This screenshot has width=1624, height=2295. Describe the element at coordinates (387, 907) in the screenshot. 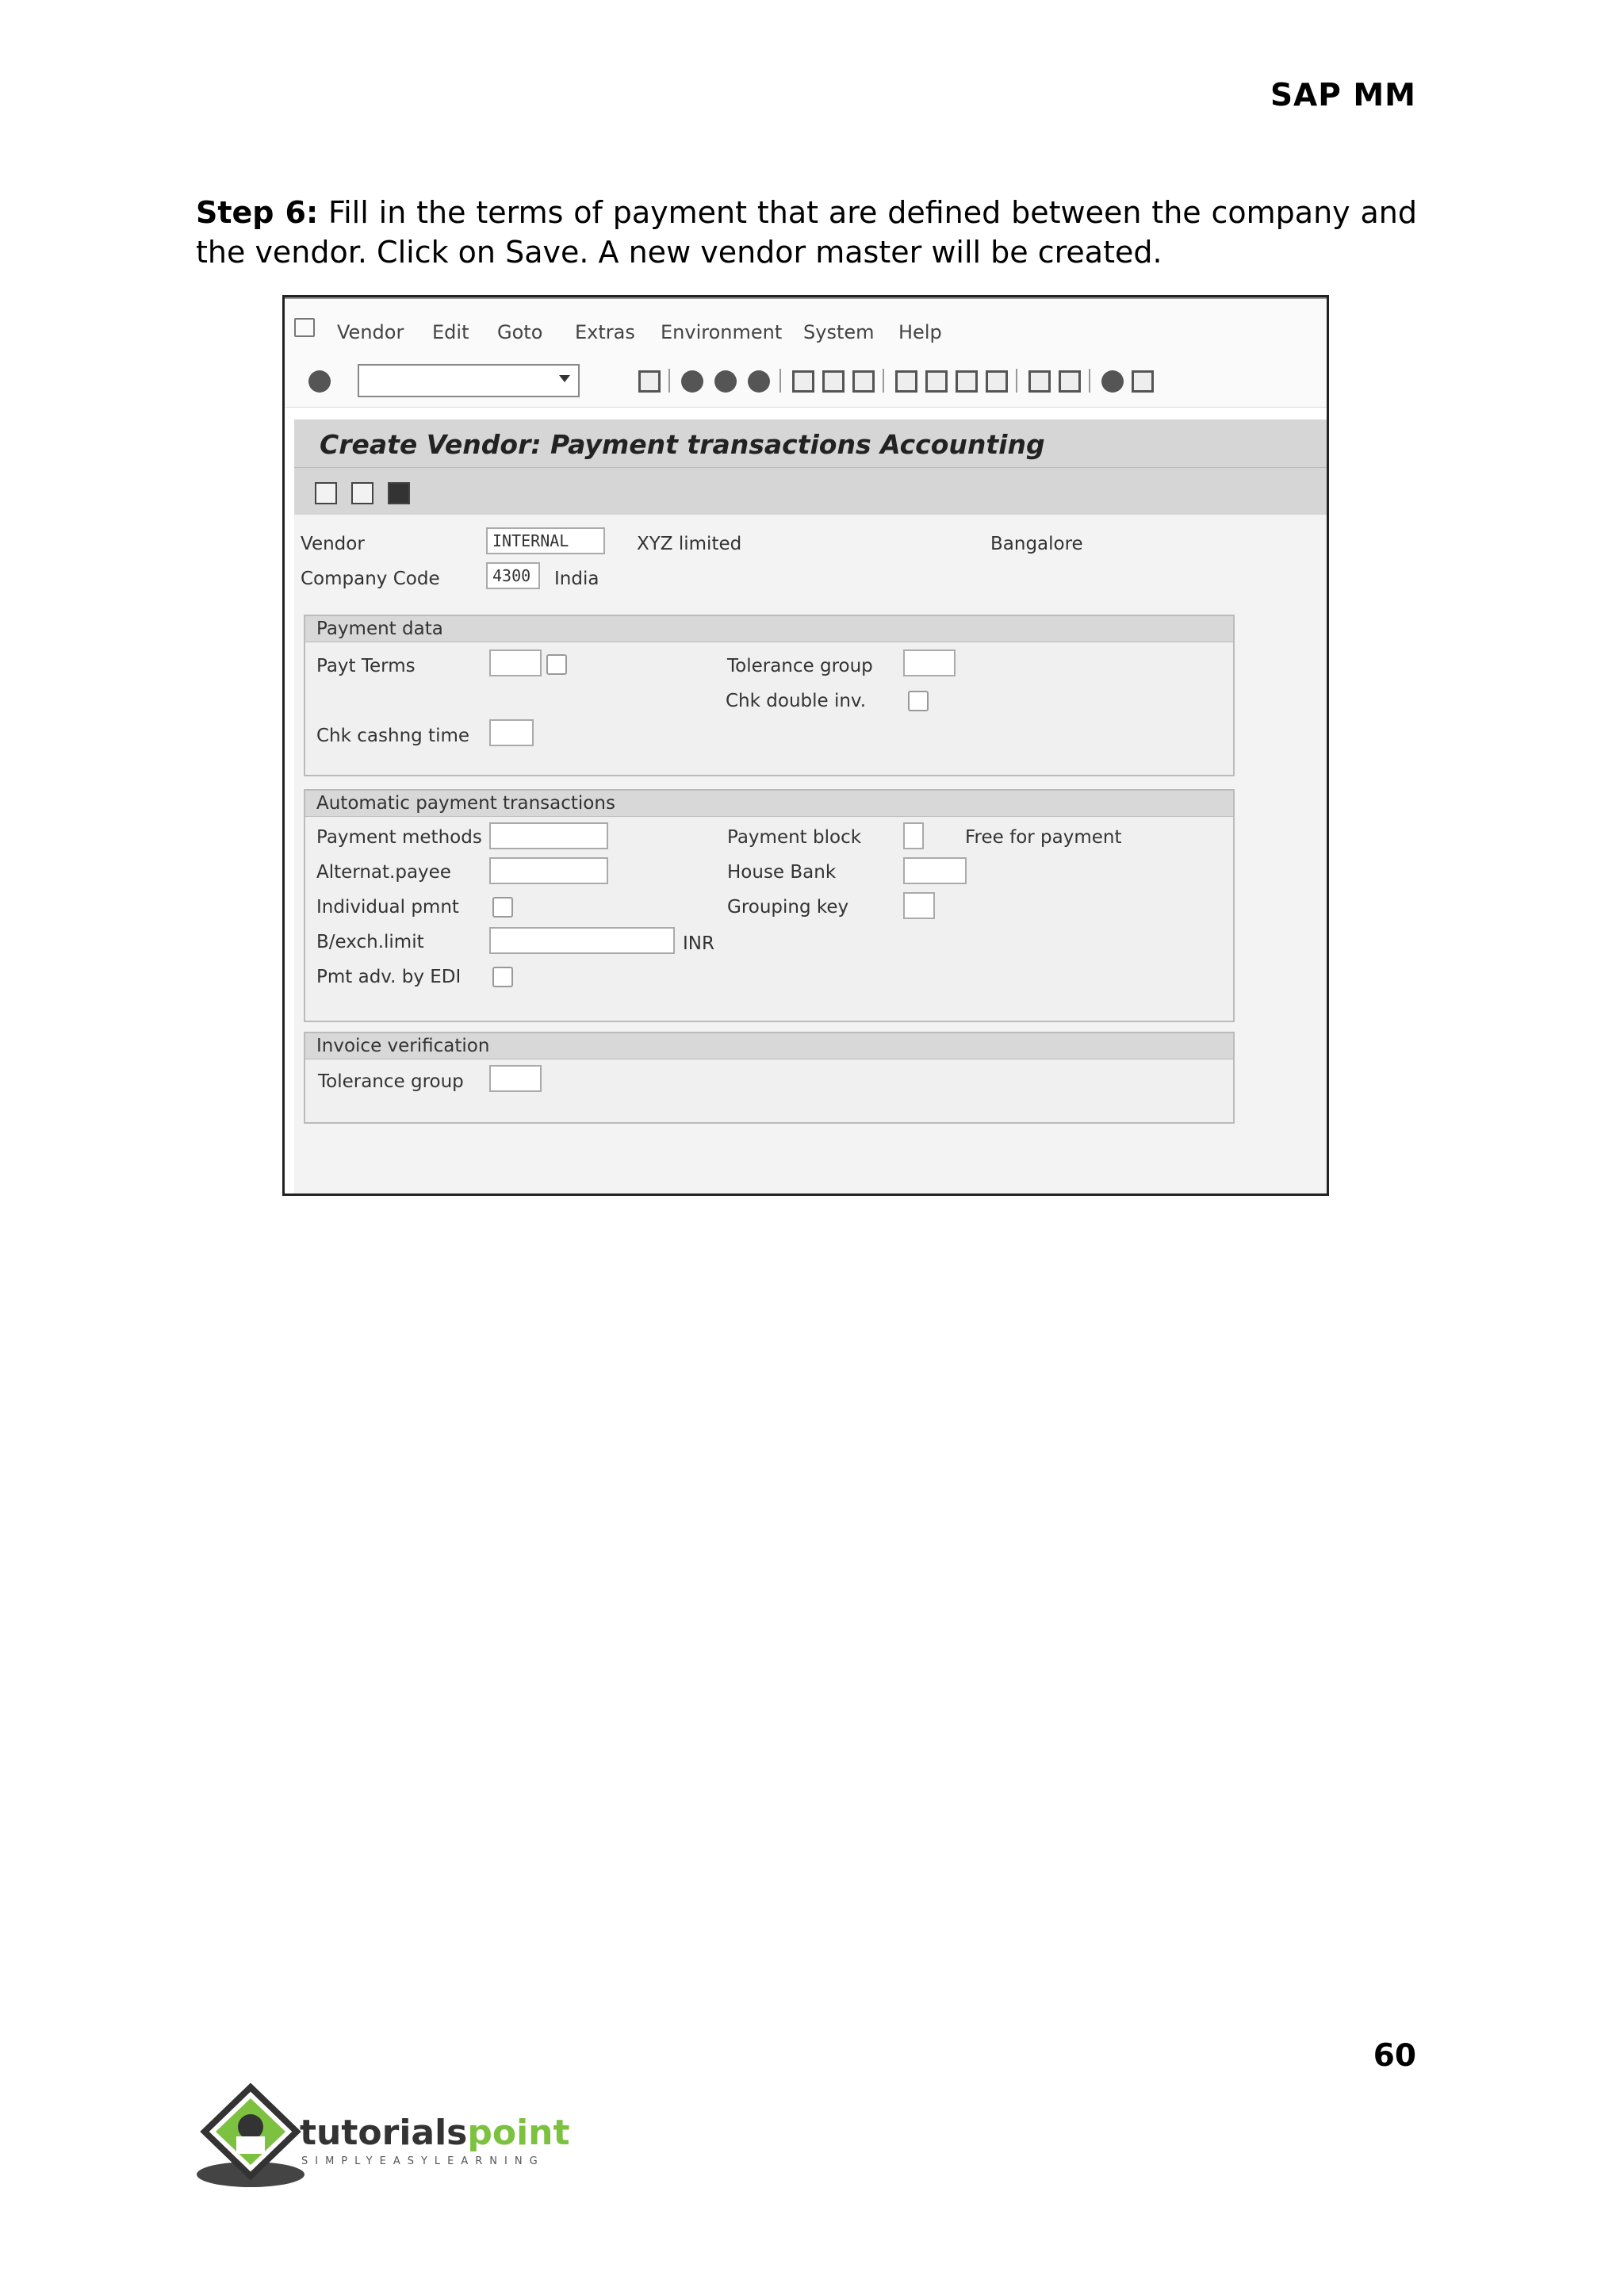

I see `individual-pmnt-label: Individual pmnt` at that location.